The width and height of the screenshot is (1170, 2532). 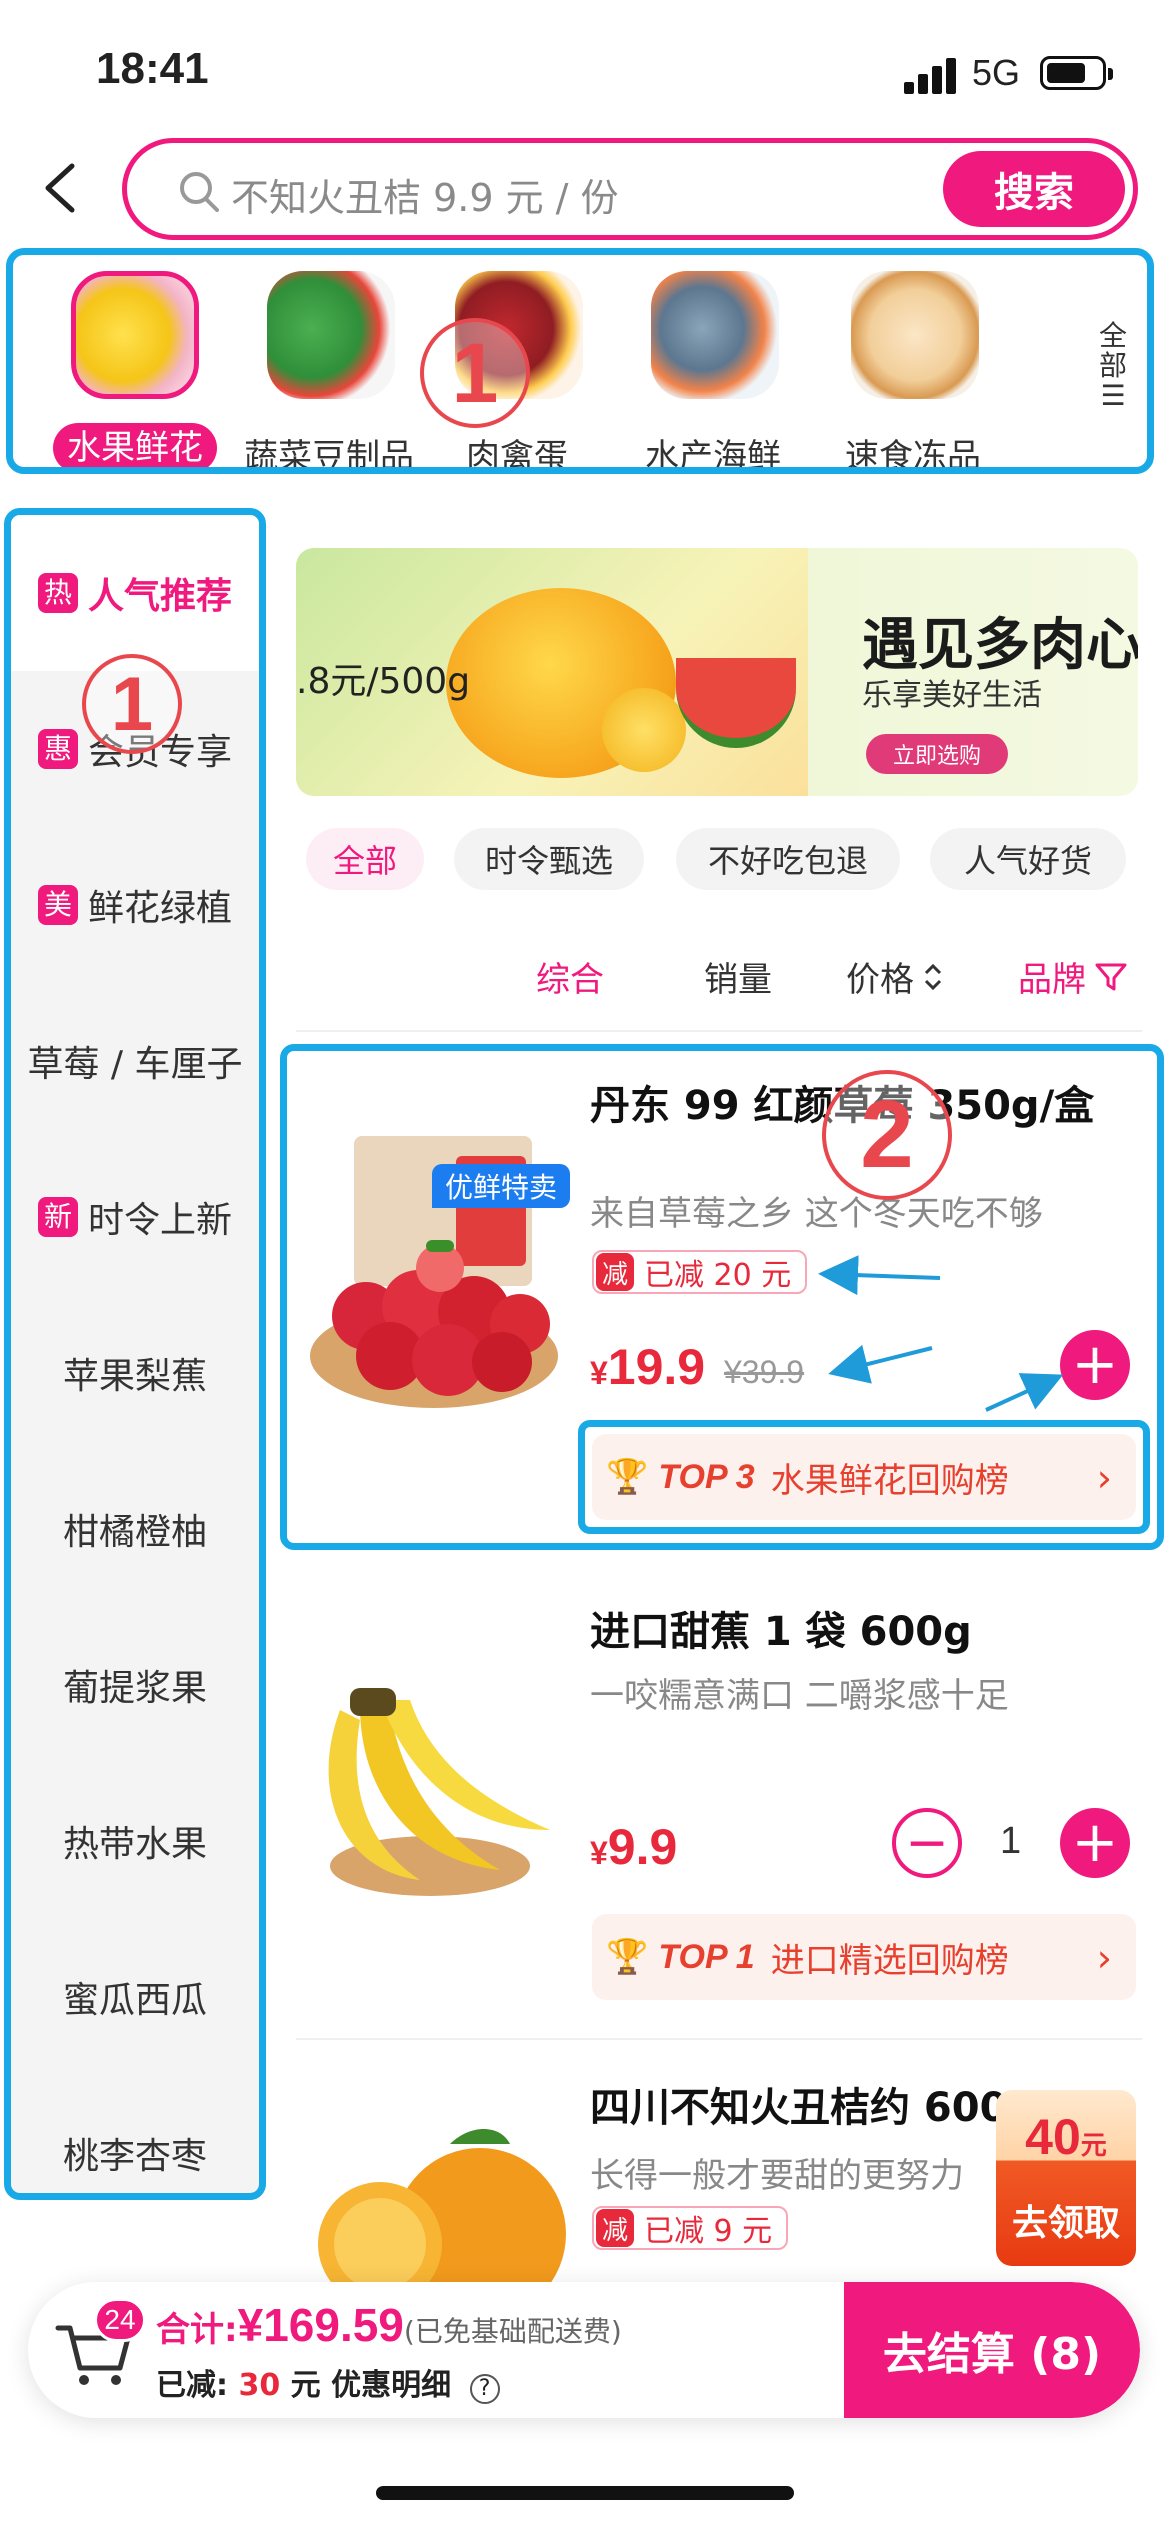 I want to click on arrow-to-add, so click(x=1024, y=1392).